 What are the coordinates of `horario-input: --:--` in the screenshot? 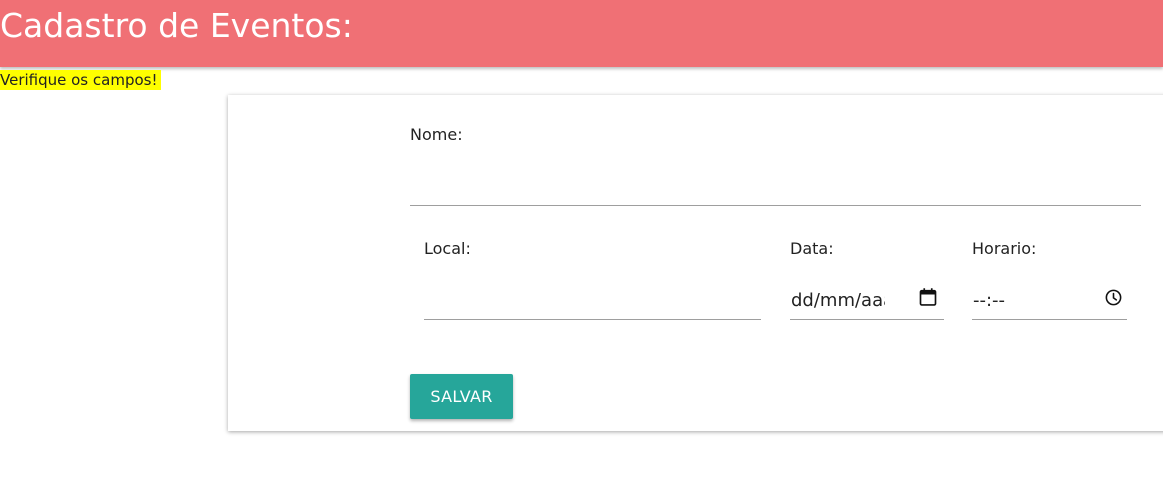 It's located at (1049, 301).